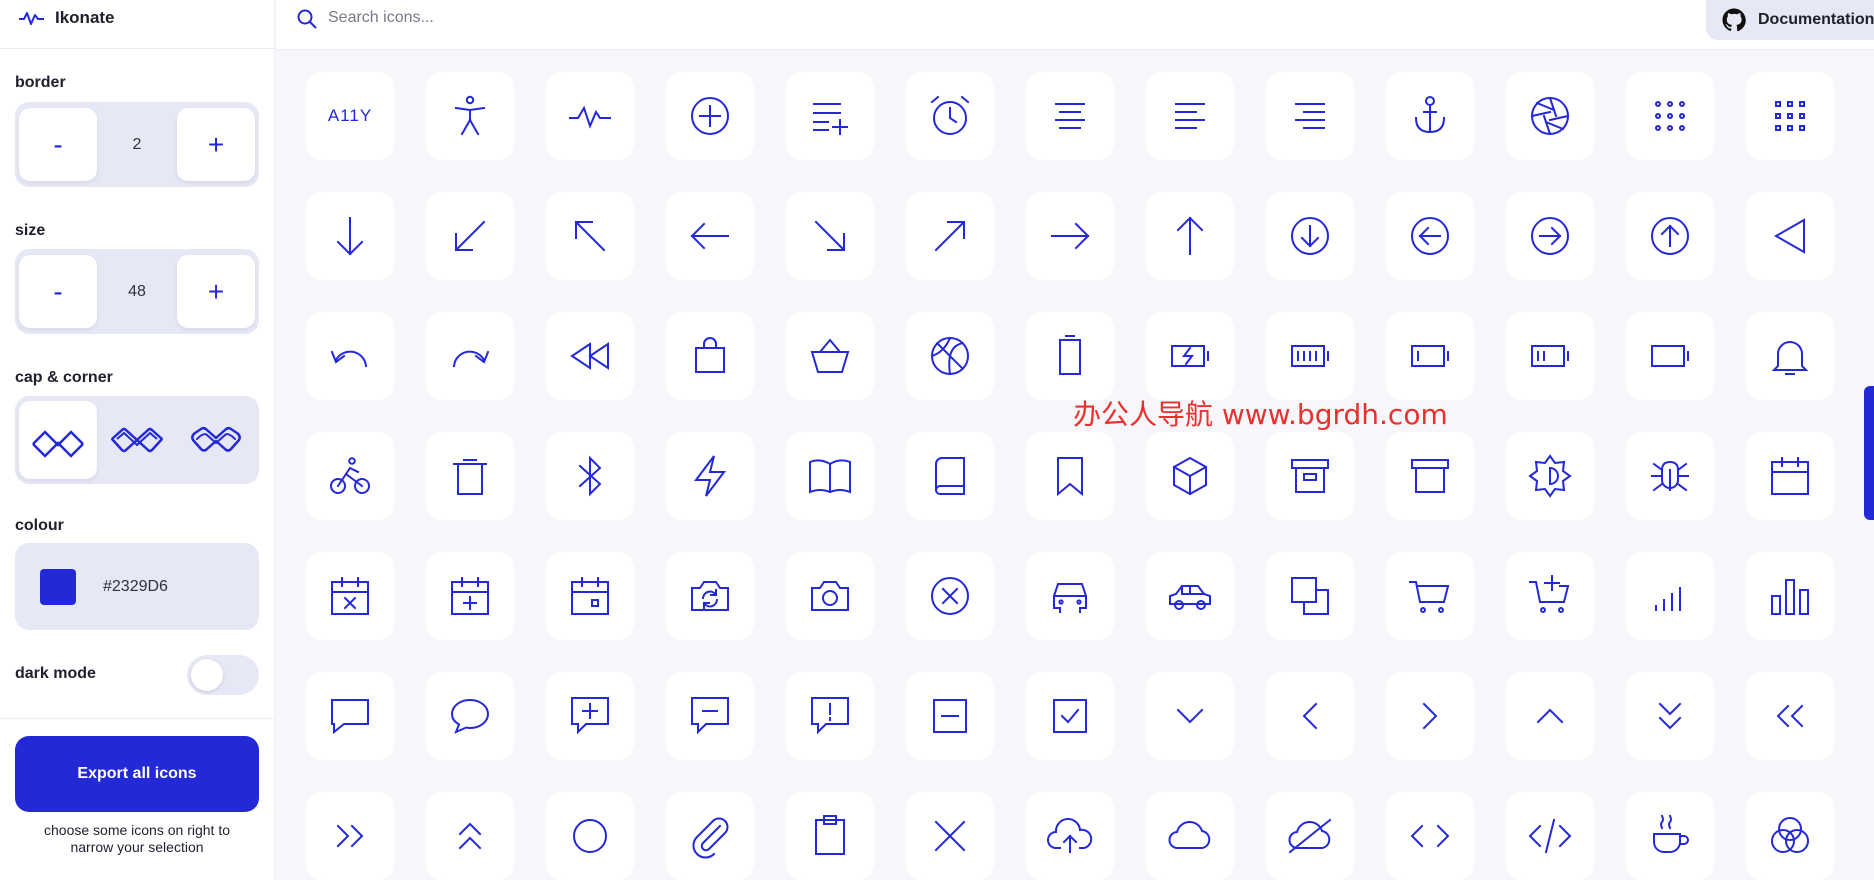  What do you see at coordinates (350, 596) in the screenshot?
I see `icon-tile-calendar-remove` at bounding box center [350, 596].